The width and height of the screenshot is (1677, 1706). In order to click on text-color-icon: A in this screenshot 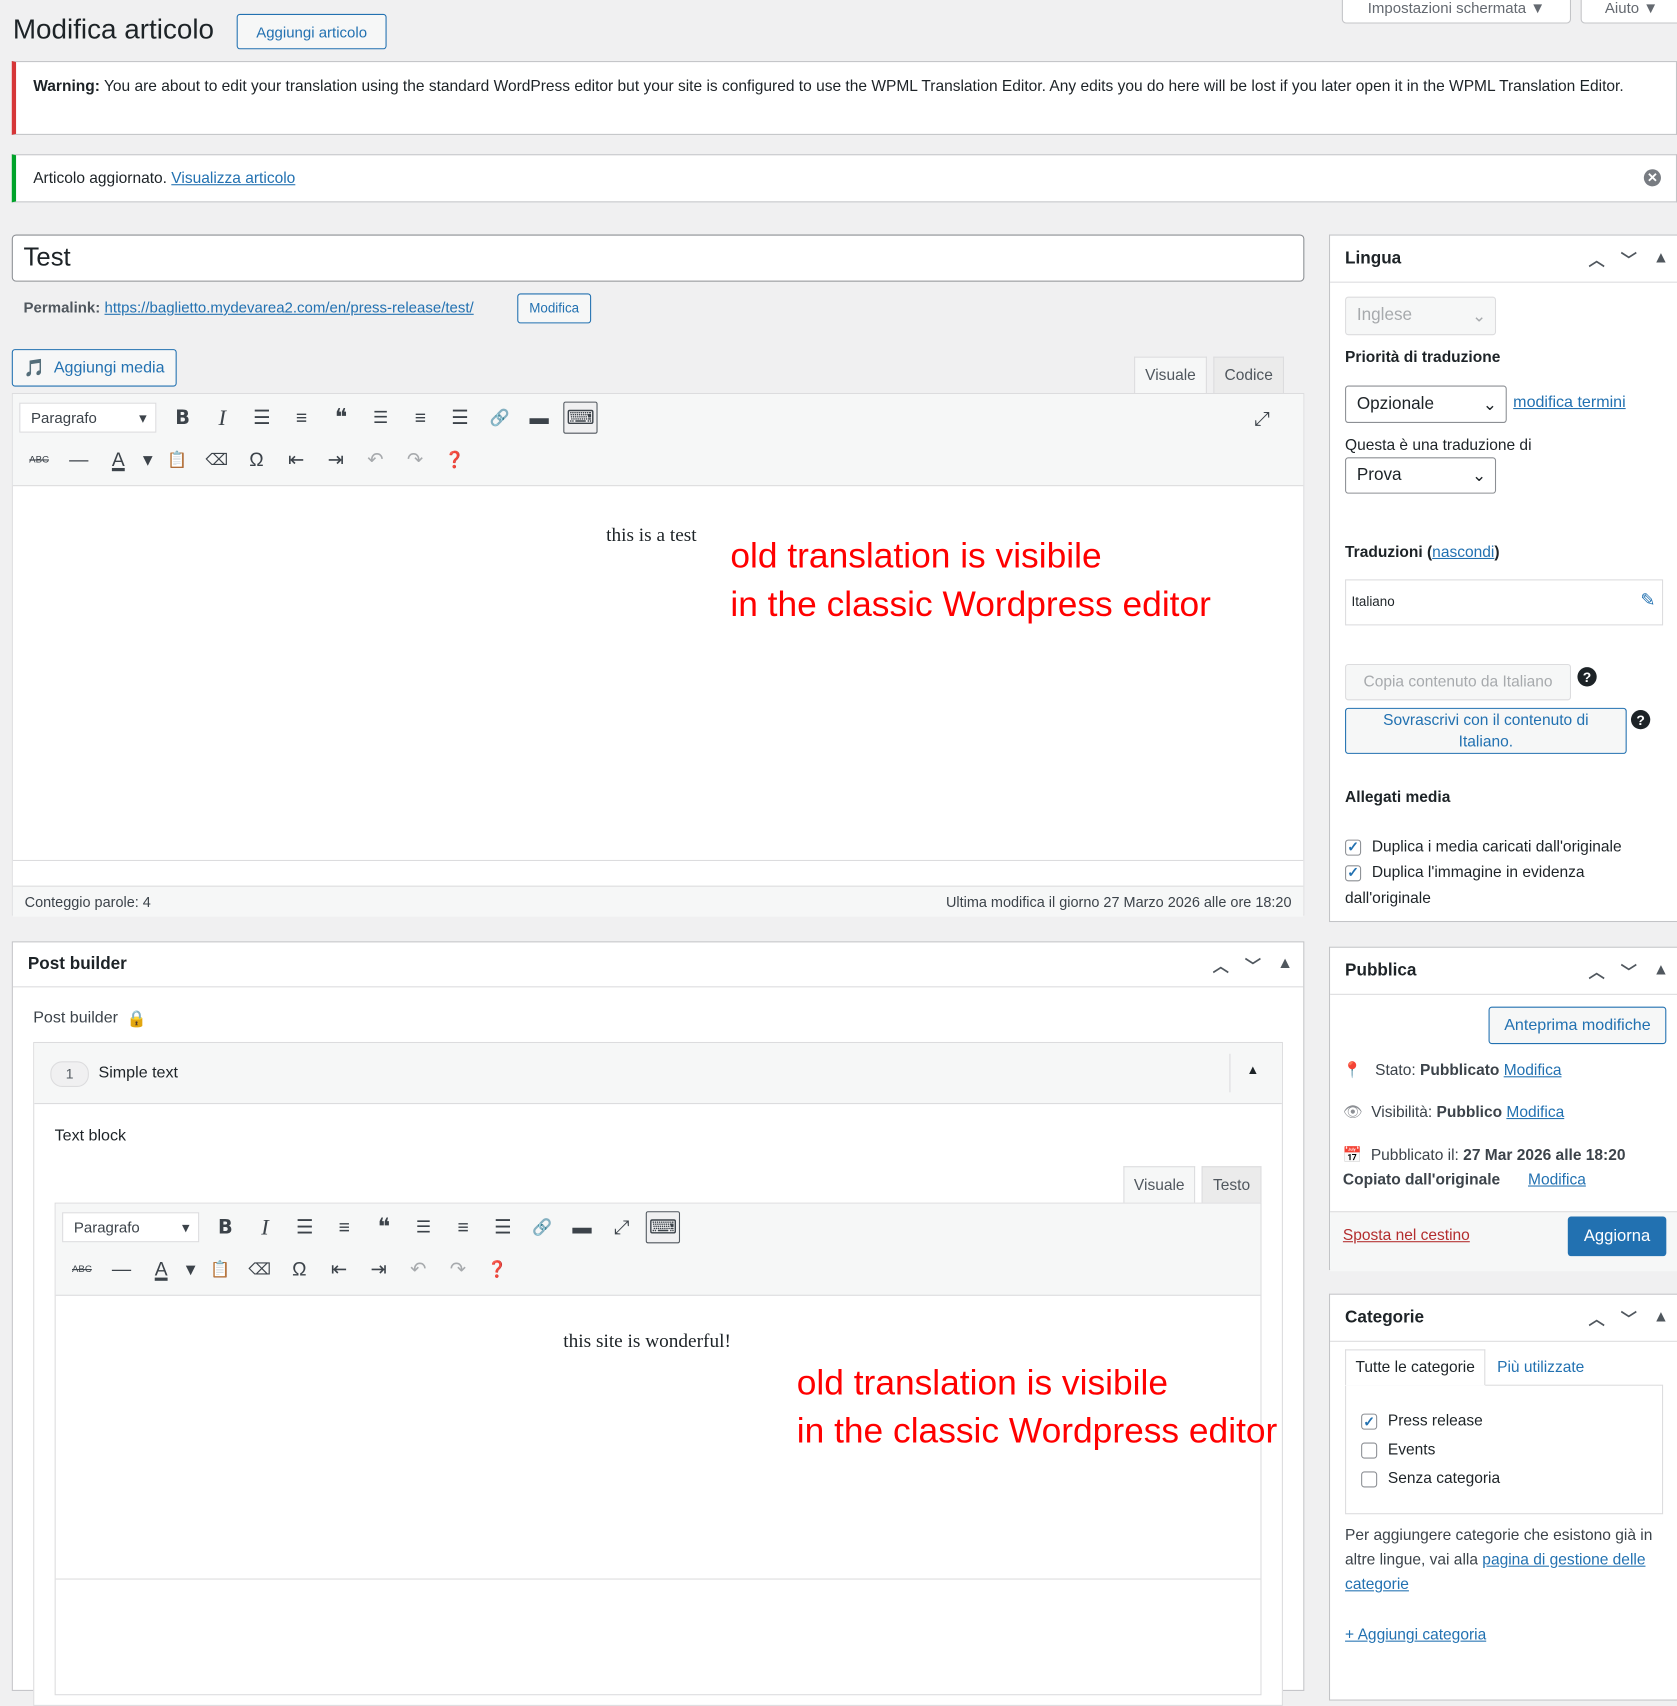, I will do `click(161, 1269)`.